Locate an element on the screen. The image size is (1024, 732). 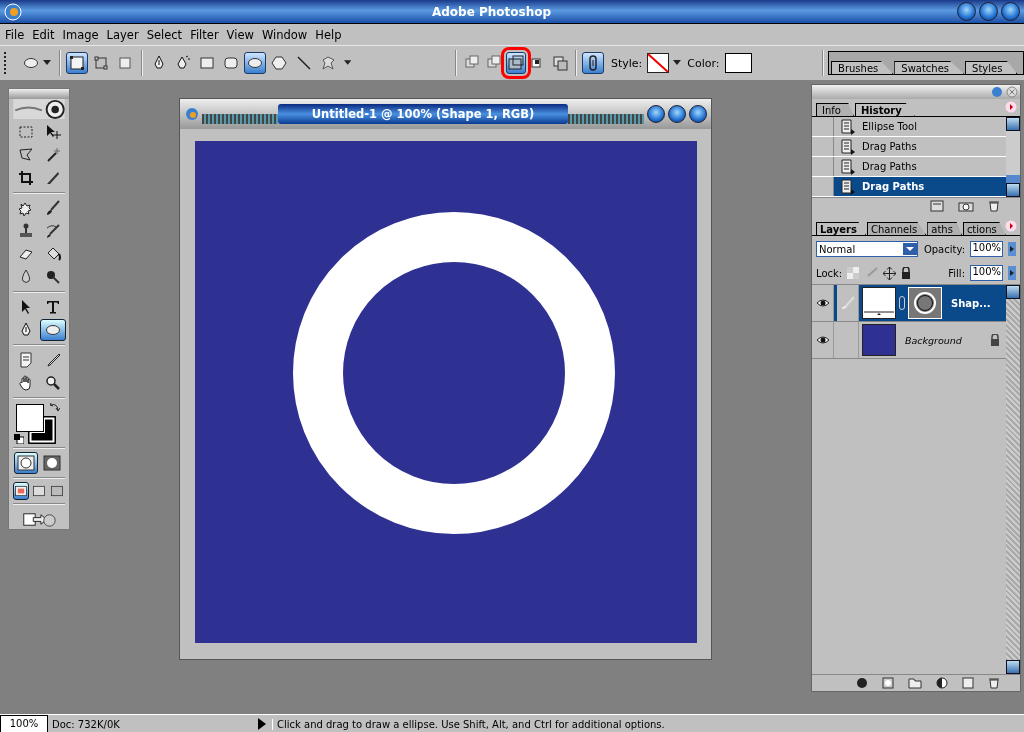
lock-label: Lock: is located at coordinates (829, 273).